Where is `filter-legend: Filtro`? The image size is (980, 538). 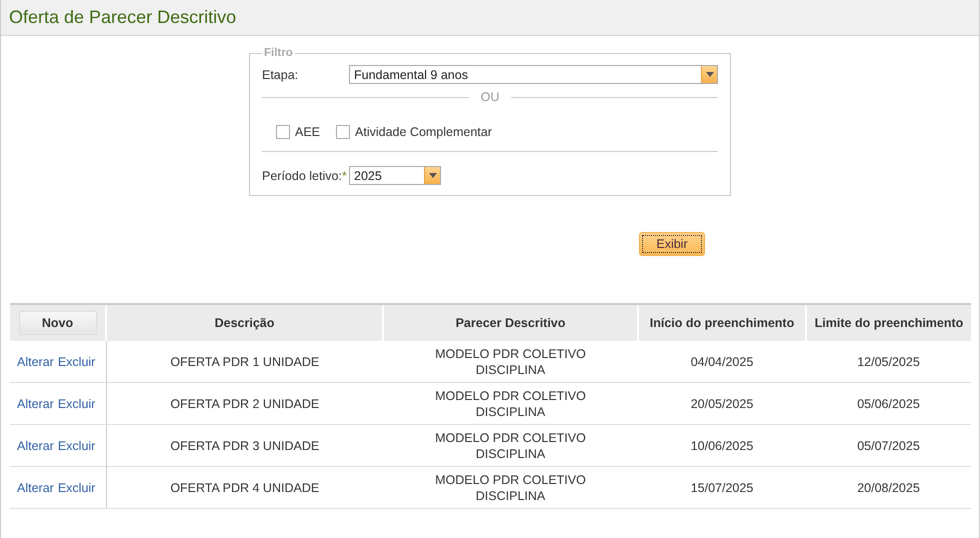
filter-legend: Filtro is located at coordinates (278, 53).